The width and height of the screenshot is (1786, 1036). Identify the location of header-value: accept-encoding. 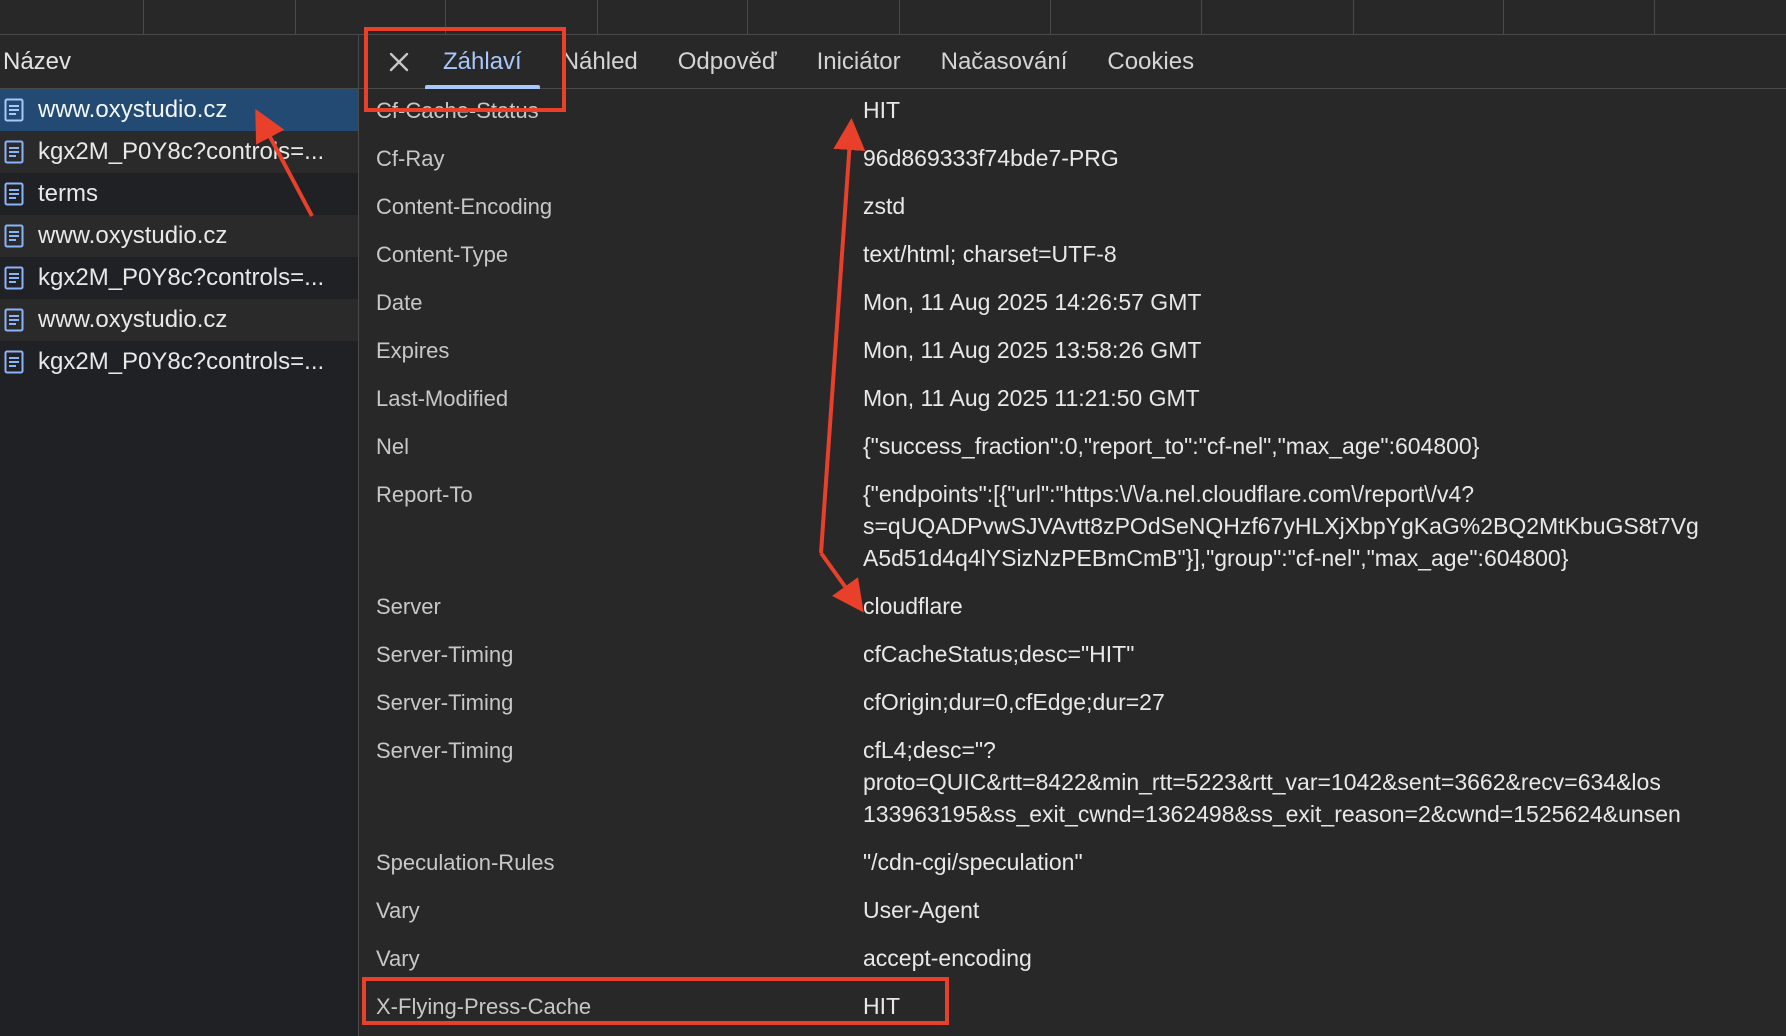
(1324, 961).